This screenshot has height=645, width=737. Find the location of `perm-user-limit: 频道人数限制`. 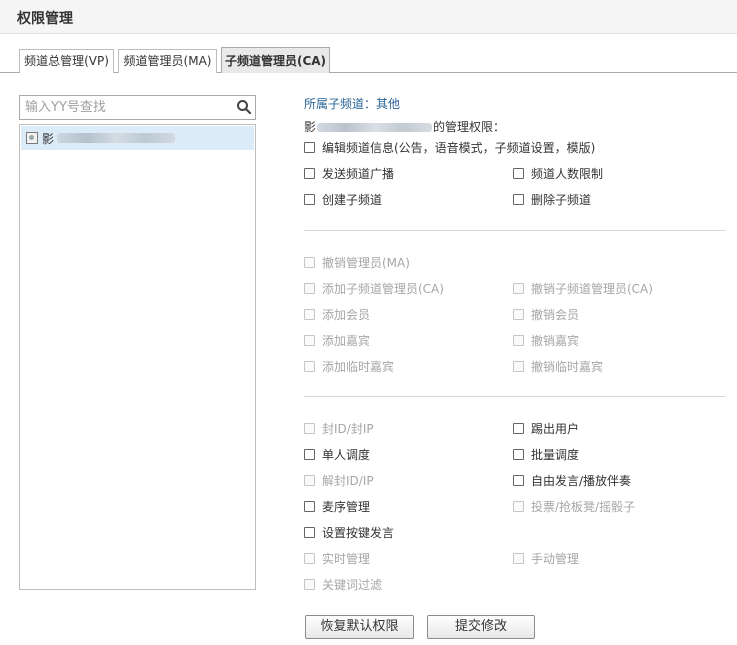

perm-user-limit: 频道人数限制 is located at coordinates (558, 173).